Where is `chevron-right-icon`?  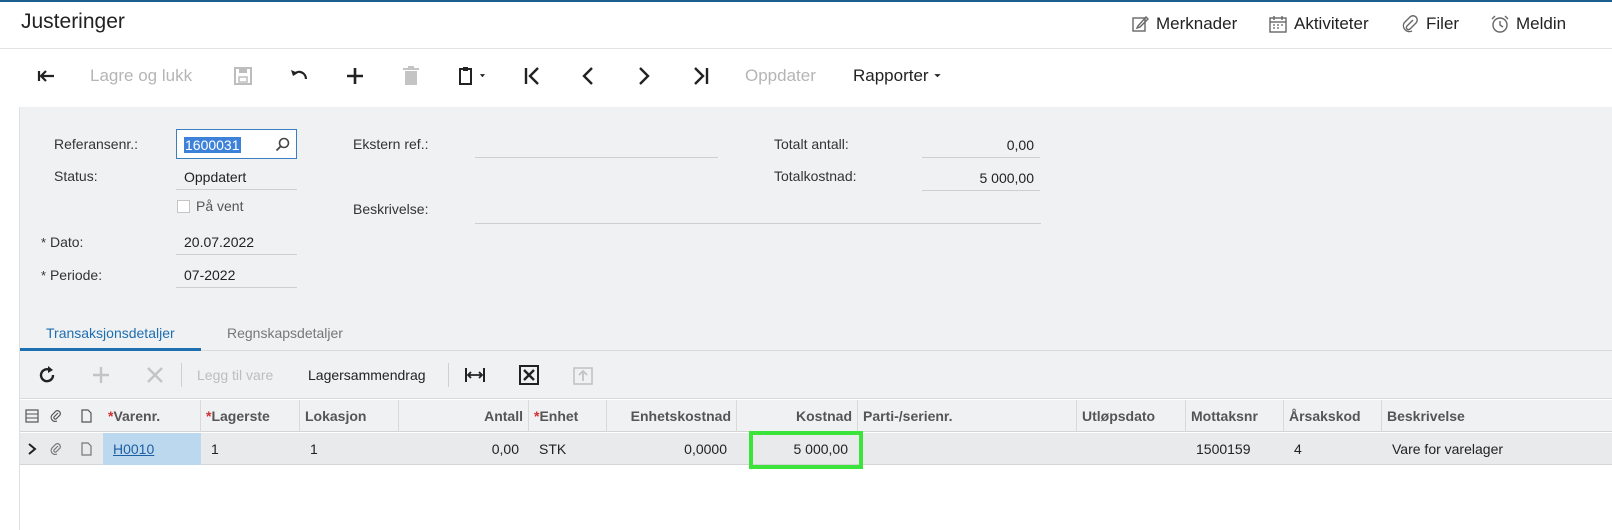 chevron-right-icon is located at coordinates (644, 76).